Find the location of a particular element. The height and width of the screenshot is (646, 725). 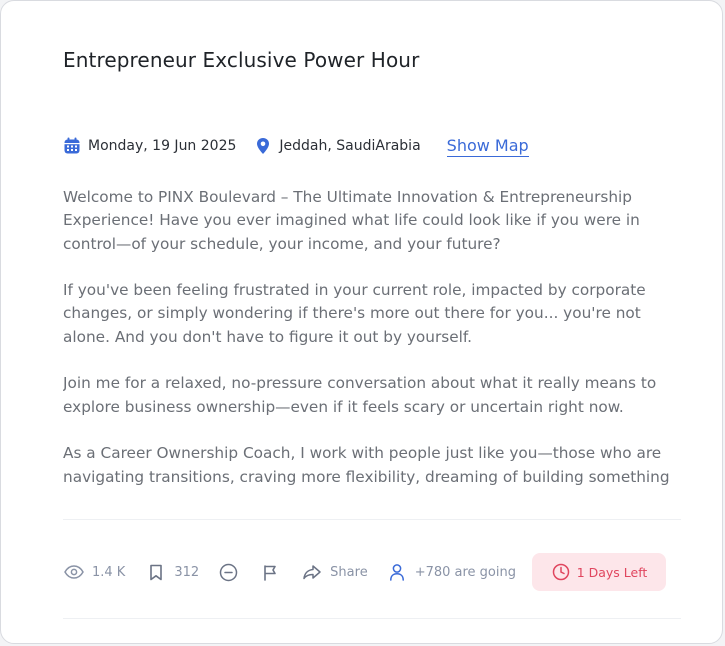

show-map-link: Show Map is located at coordinates (487, 146).